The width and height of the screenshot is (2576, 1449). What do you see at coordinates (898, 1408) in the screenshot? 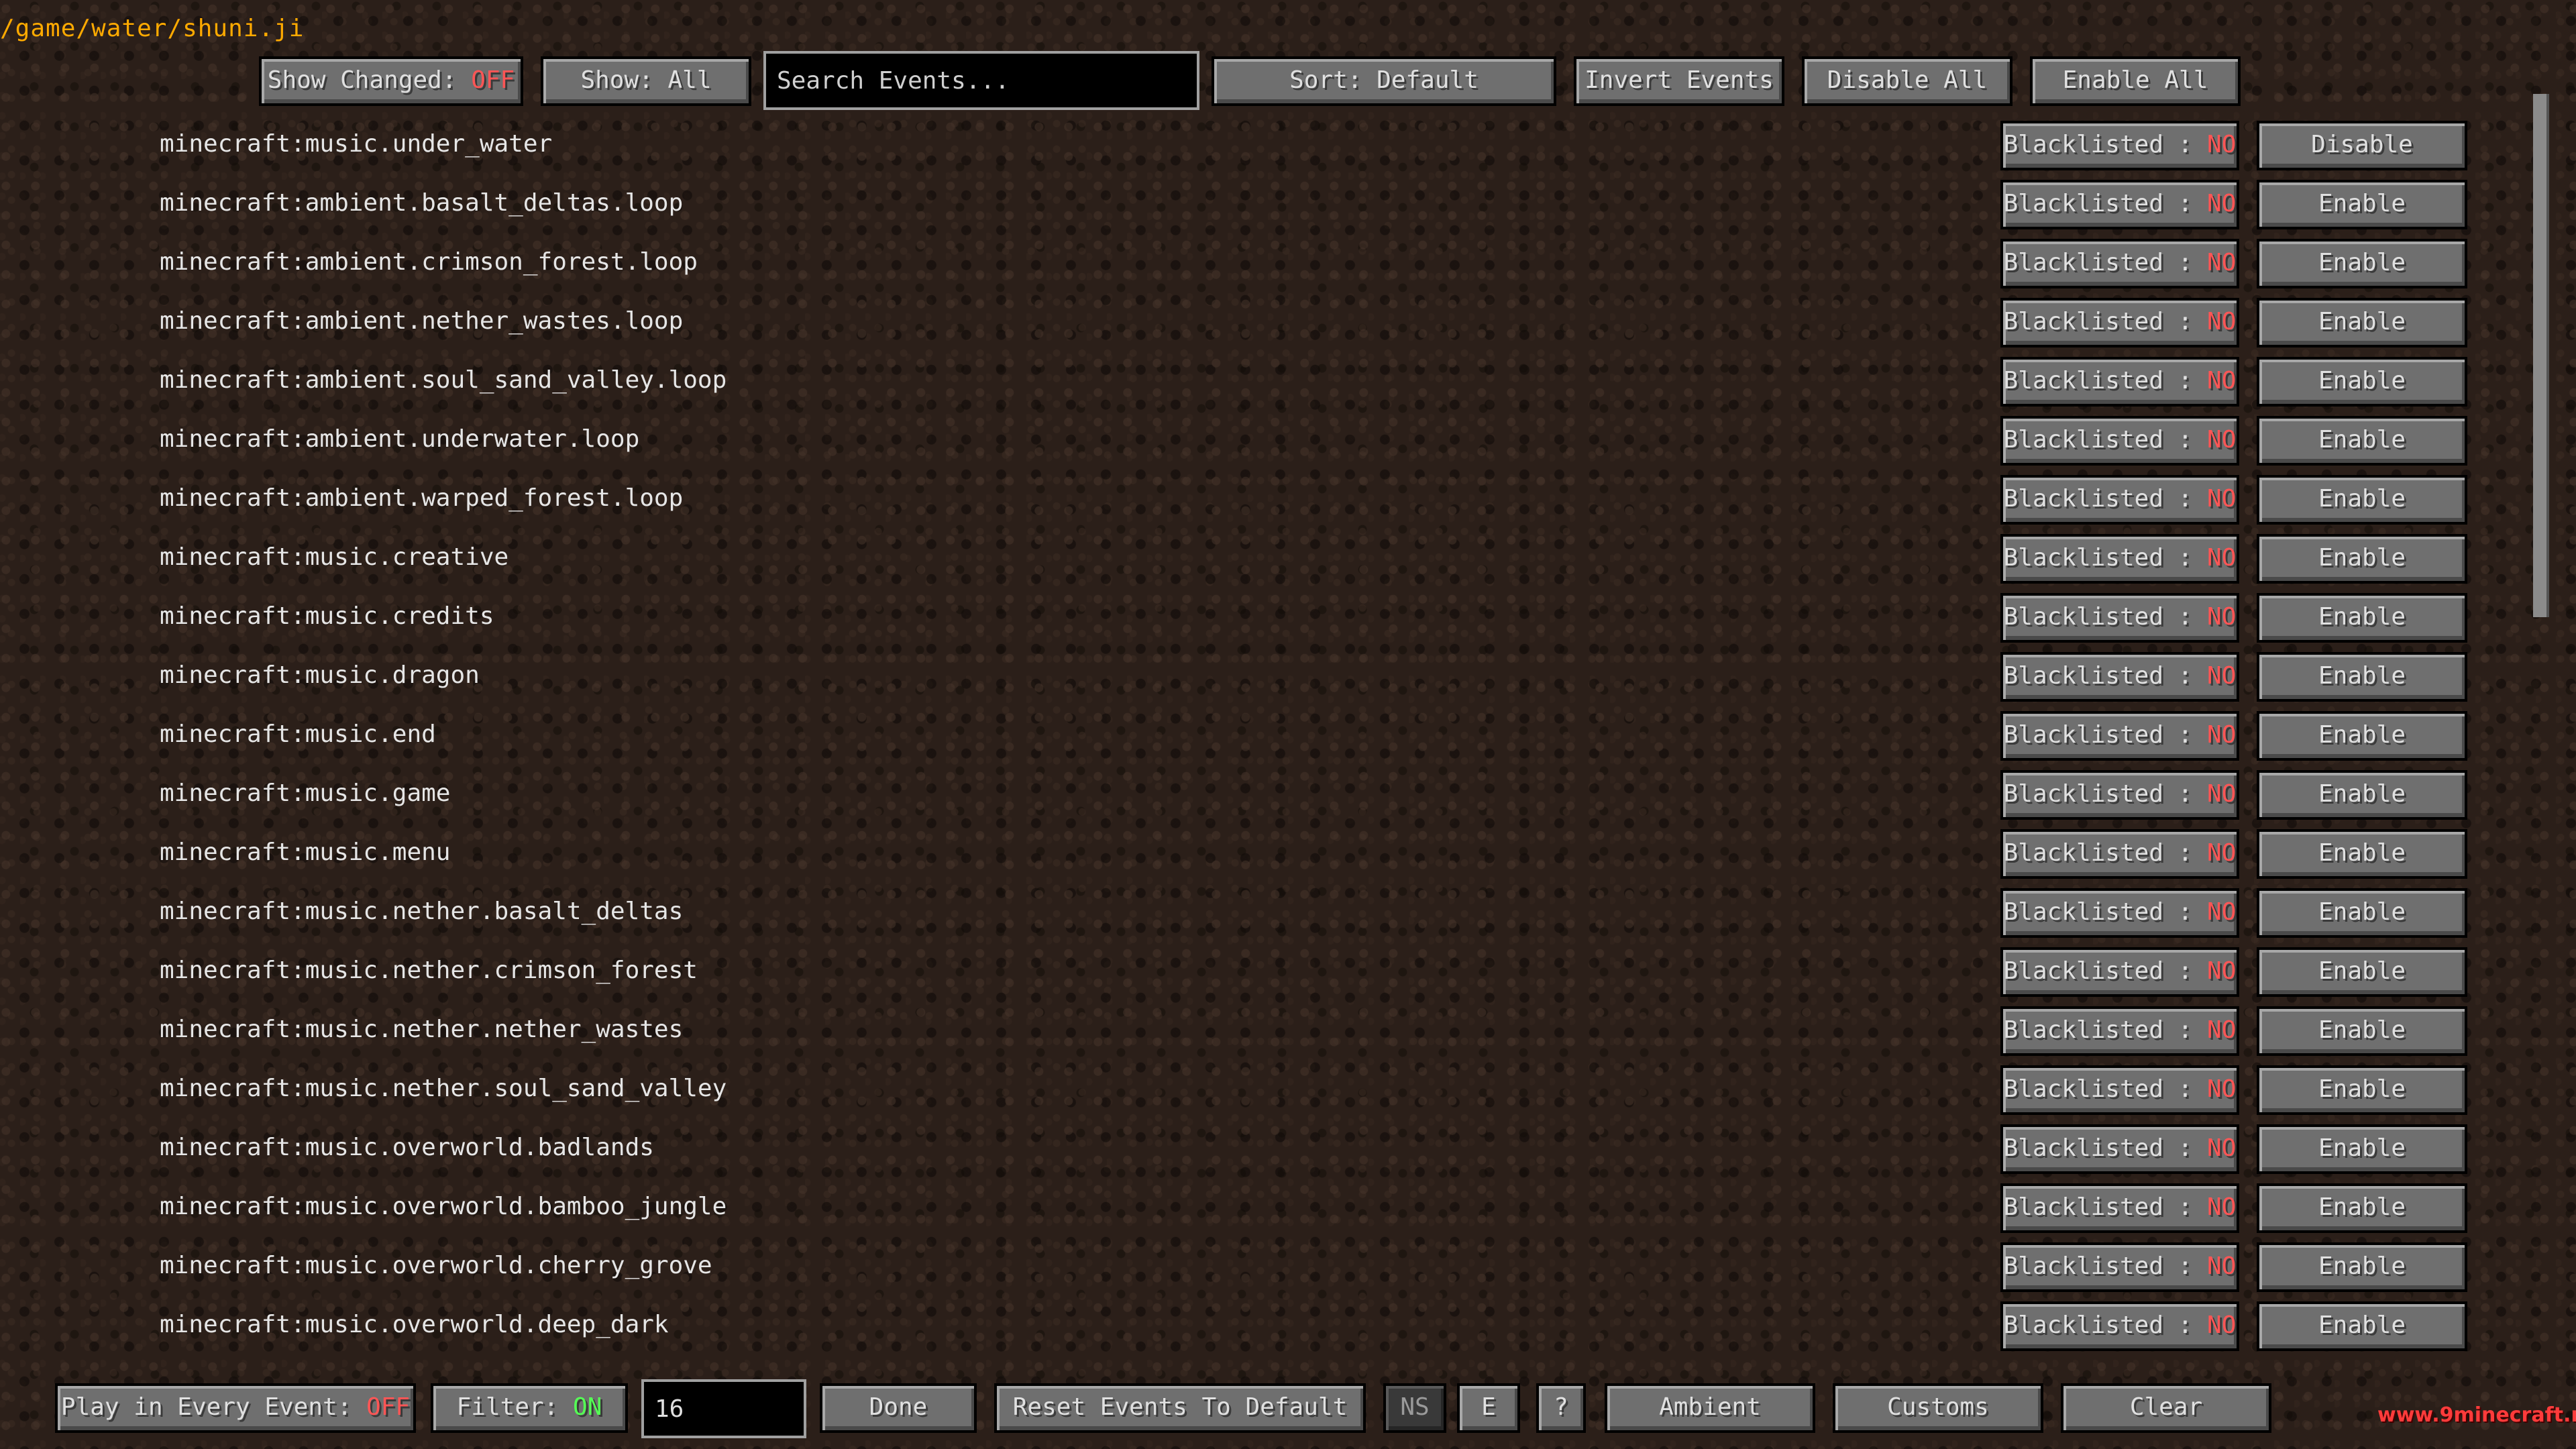
I see `done-button: Done` at bounding box center [898, 1408].